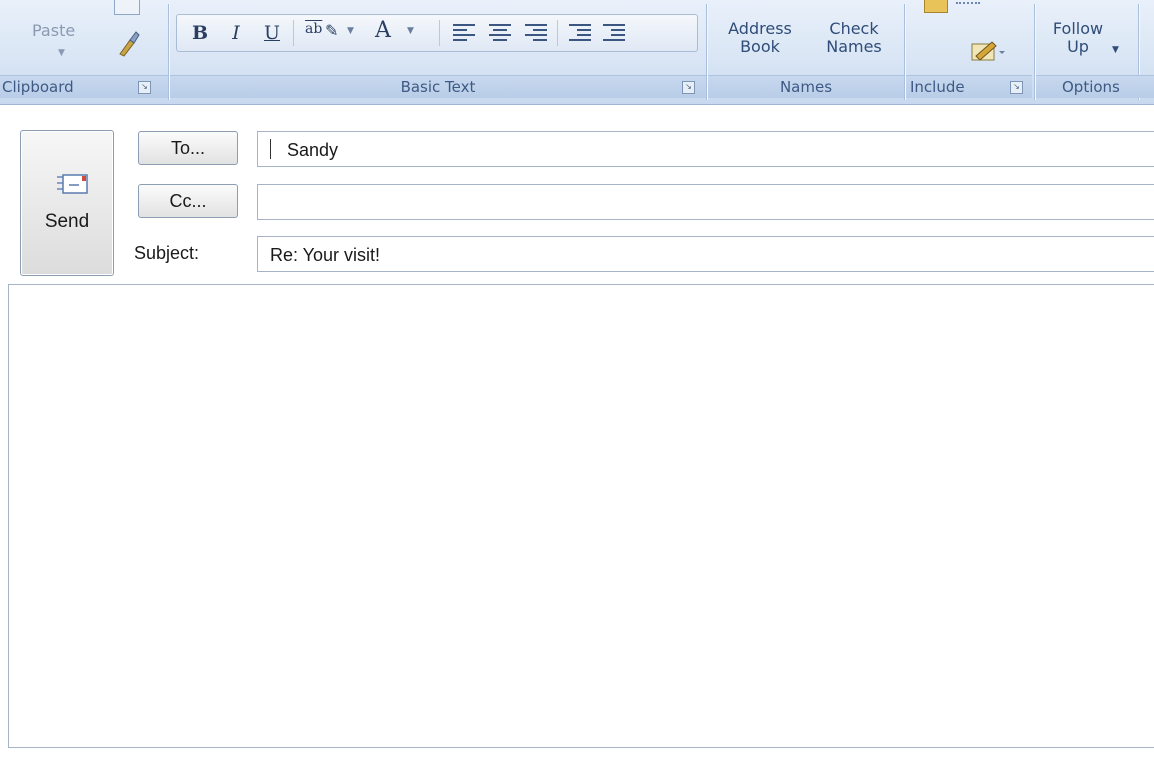 The height and width of the screenshot is (758, 1154). What do you see at coordinates (969, 51) in the screenshot?
I see `include-group: Include ↘` at bounding box center [969, 51].